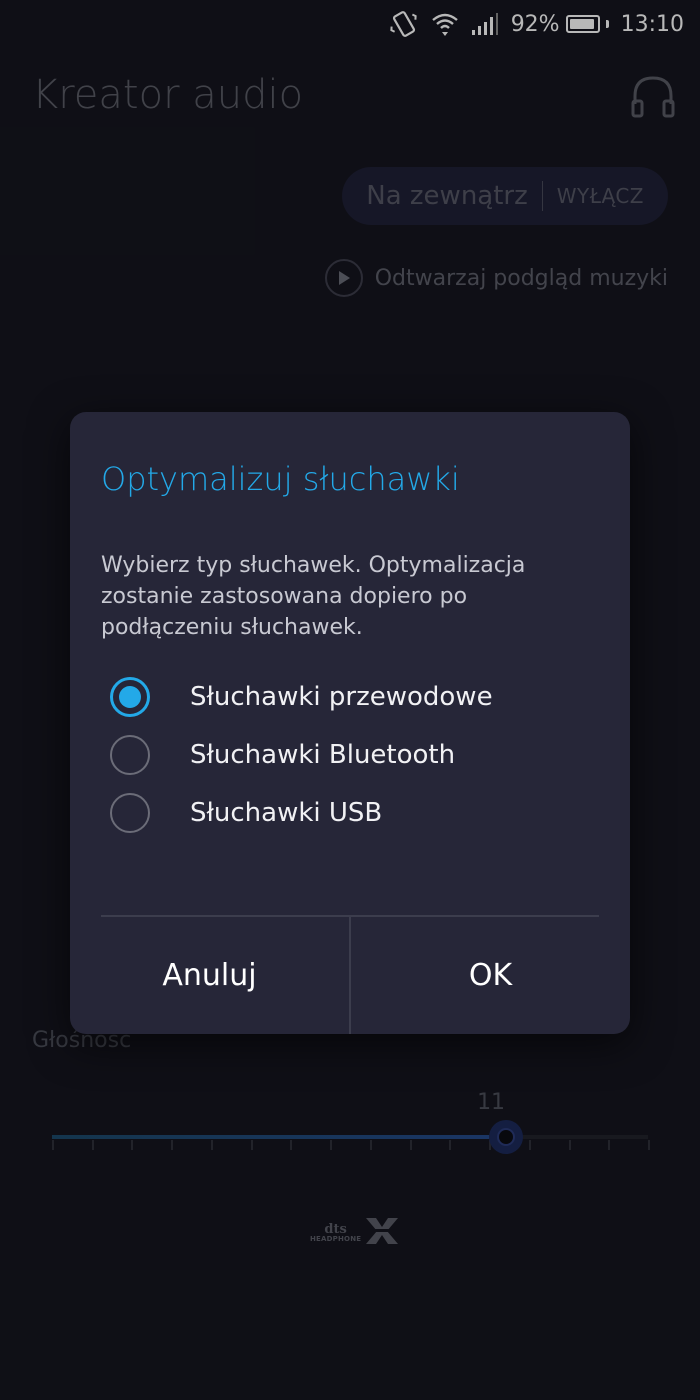  Describe the element at coordinates (286, 813) in the screenshot. I see `option-label: Słuchawki USB` at that location.